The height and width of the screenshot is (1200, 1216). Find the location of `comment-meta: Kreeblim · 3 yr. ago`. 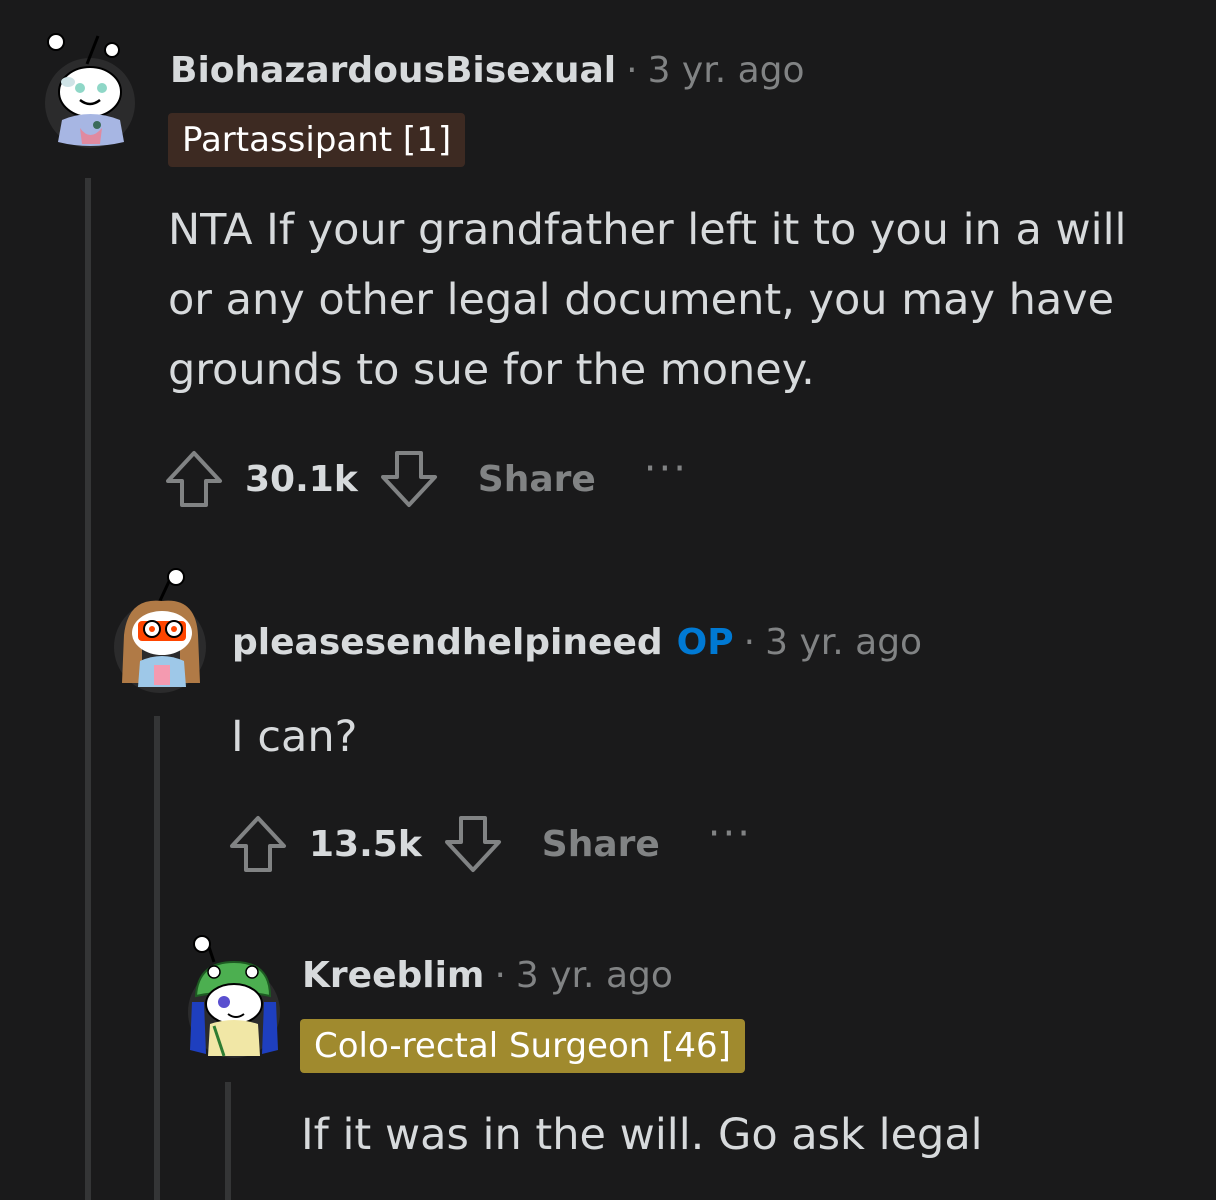

comment-meta: Kreeblim · 3 yr. ago is located at coordinates (487, 975).